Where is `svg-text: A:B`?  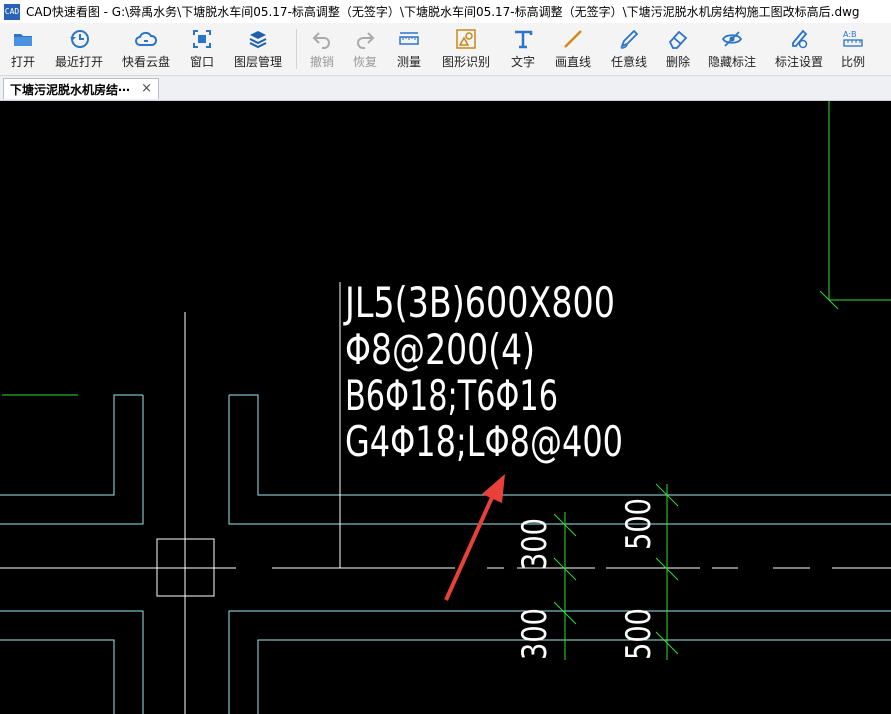
svg-text: A:B is located at coordinates (850, 34).